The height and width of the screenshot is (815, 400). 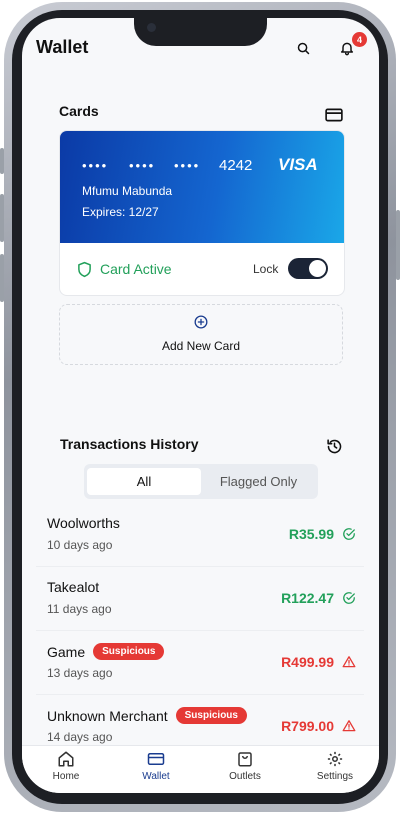 What do you see at coordinates (107, 715) in the screenshot?
I see `merchant-name: Unknown Merchant` at bounding box center [107, 715].